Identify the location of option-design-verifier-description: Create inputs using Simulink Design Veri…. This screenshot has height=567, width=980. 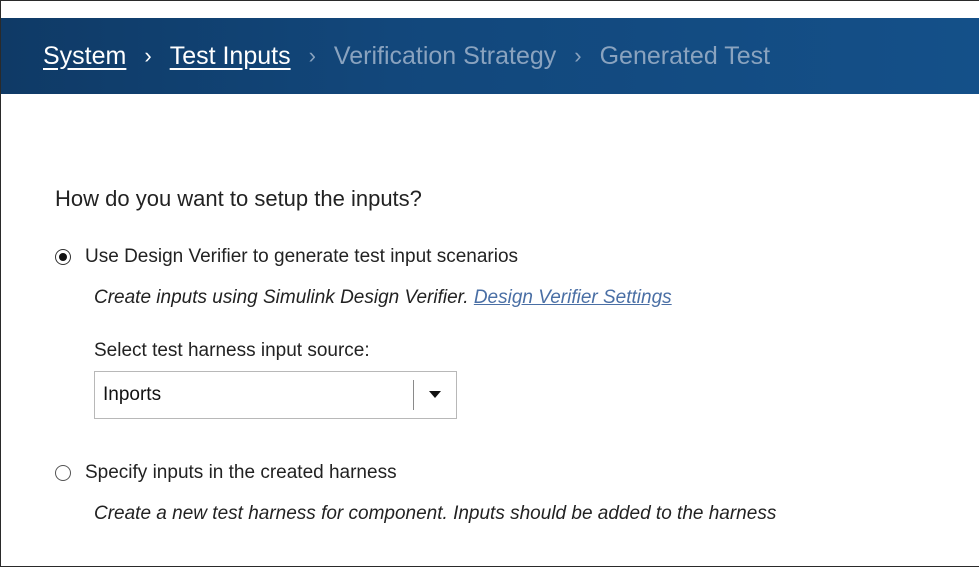
(383, 298).